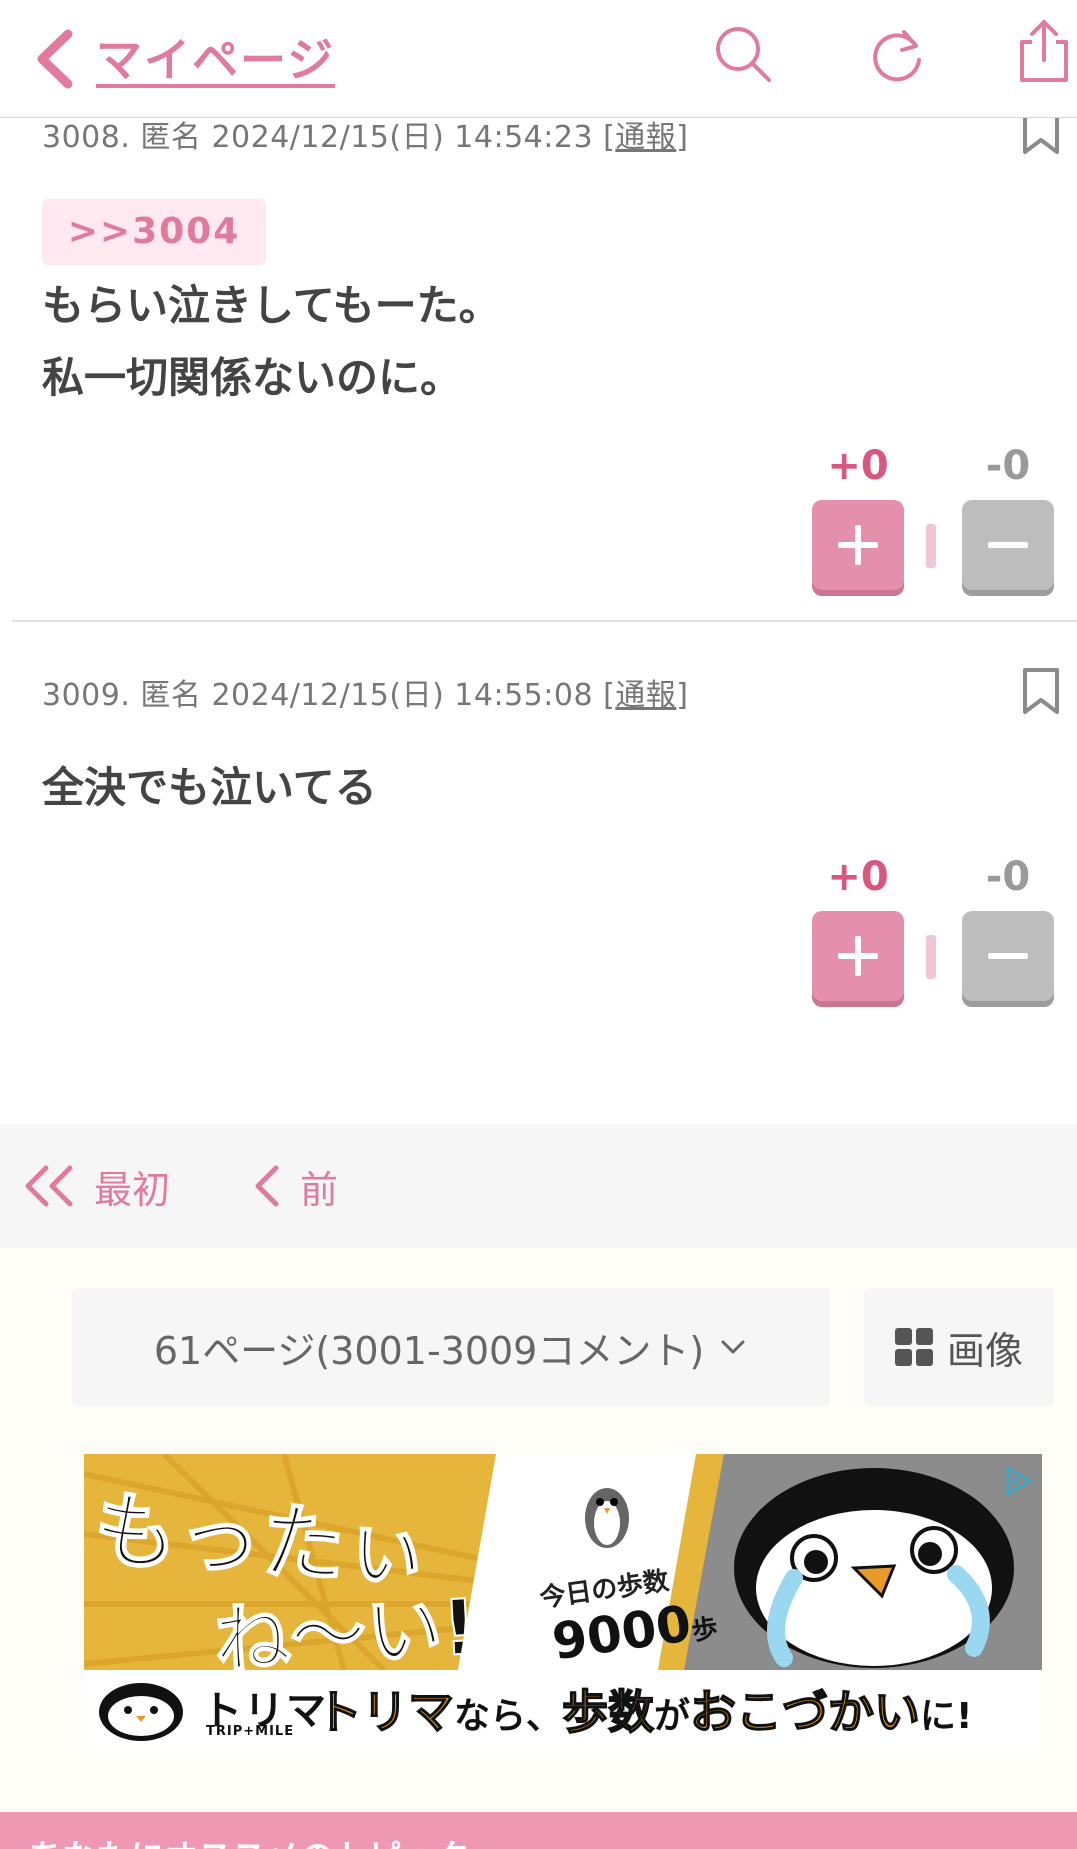 The width and height of the screenshot is (1077, 1849). I want to click on comment-meta: 3009. 匿名 2024/12/15(日) 14:55:08 [通報], so click(365, 692).